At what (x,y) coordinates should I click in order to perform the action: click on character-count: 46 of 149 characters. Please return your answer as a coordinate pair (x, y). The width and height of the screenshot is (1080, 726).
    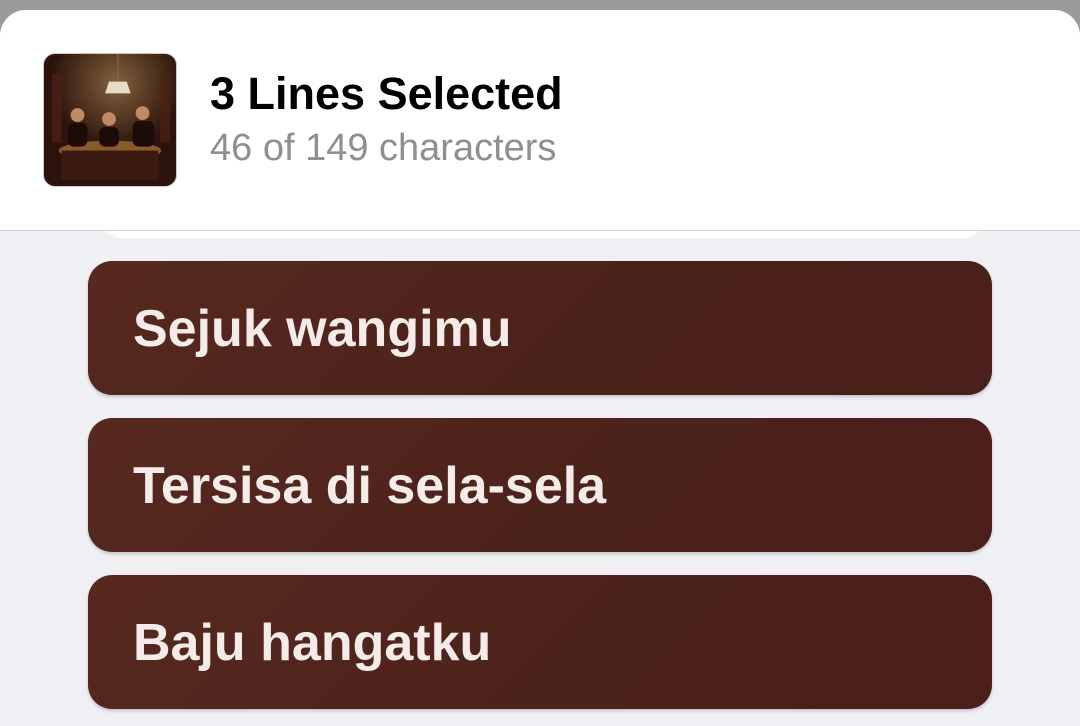
    Looking at the image, I should click on (383, 148).